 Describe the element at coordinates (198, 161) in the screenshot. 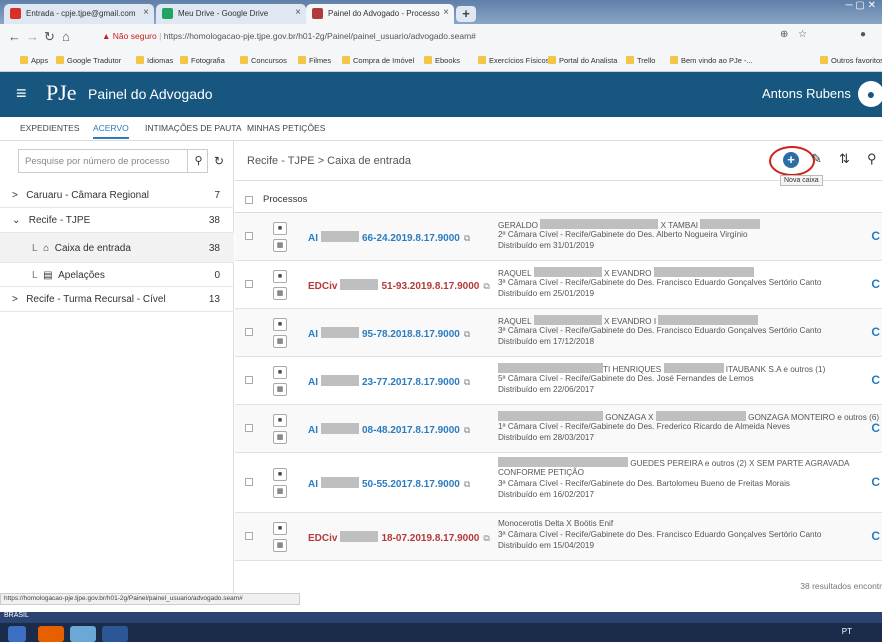

I see `search-button: ⚲` at that location.